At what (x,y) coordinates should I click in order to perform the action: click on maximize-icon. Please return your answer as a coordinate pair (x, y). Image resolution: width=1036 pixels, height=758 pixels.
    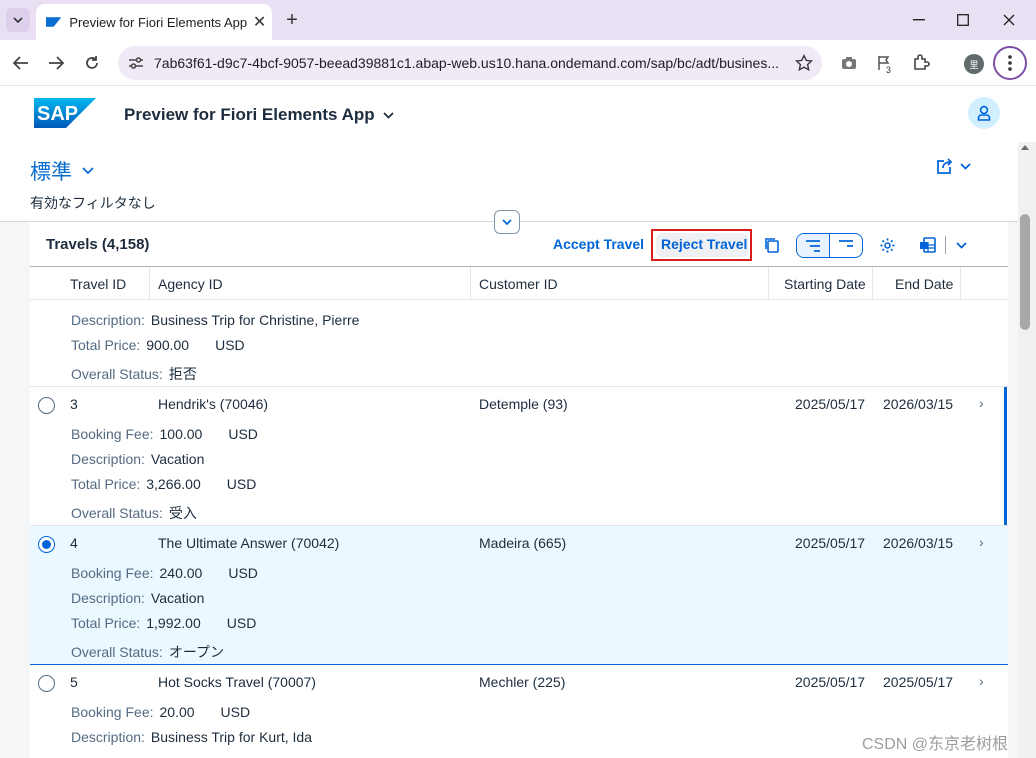
    Looking at the image, I should click on (963, 20).